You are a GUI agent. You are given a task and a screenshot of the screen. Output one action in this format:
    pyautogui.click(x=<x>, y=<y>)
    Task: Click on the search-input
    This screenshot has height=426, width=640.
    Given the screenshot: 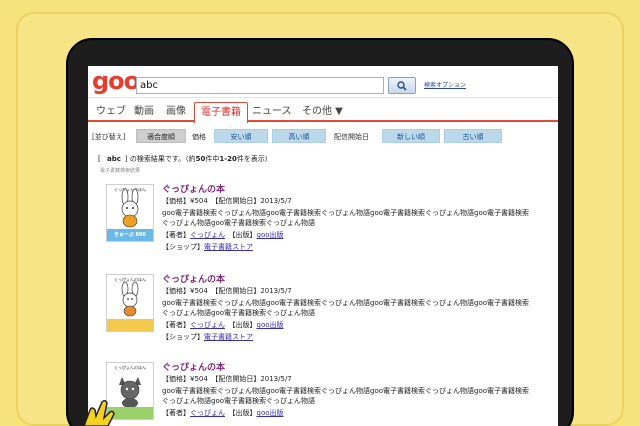 What is the action you would take?
    pyautogui.click(x=260, y=85)
    